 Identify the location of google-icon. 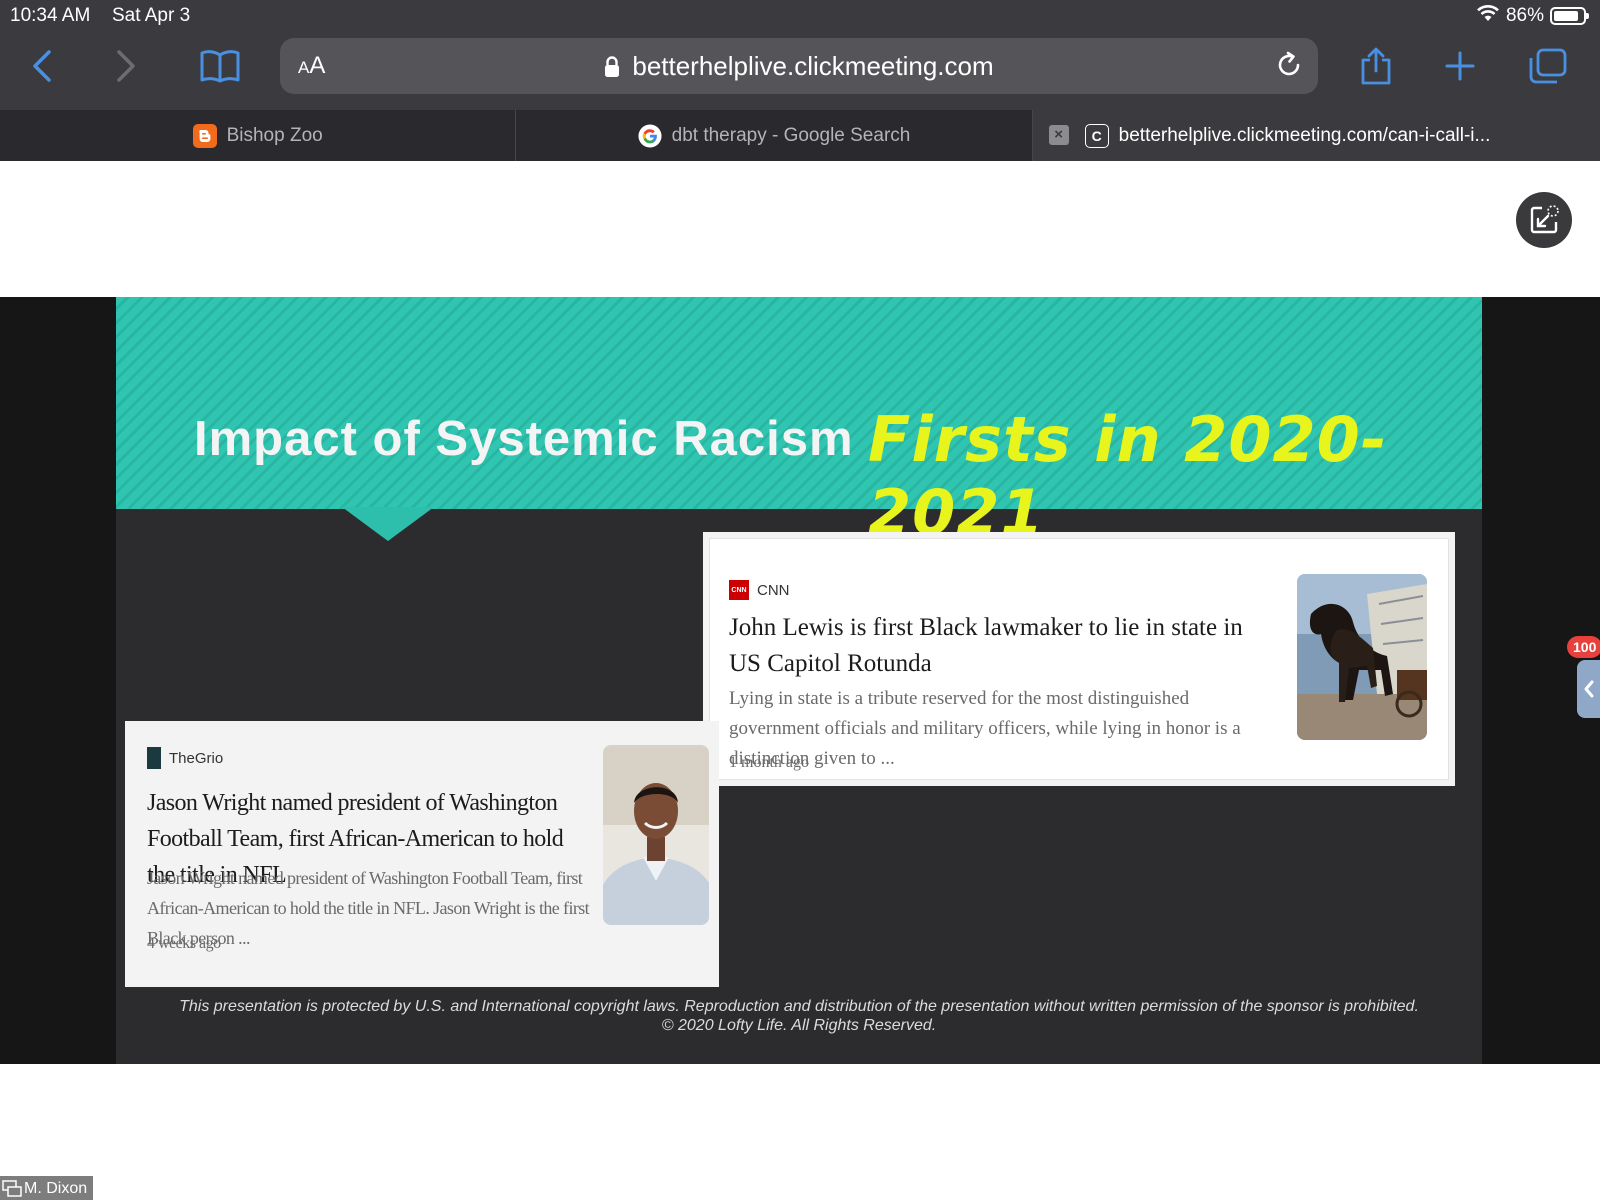
(650, 135).